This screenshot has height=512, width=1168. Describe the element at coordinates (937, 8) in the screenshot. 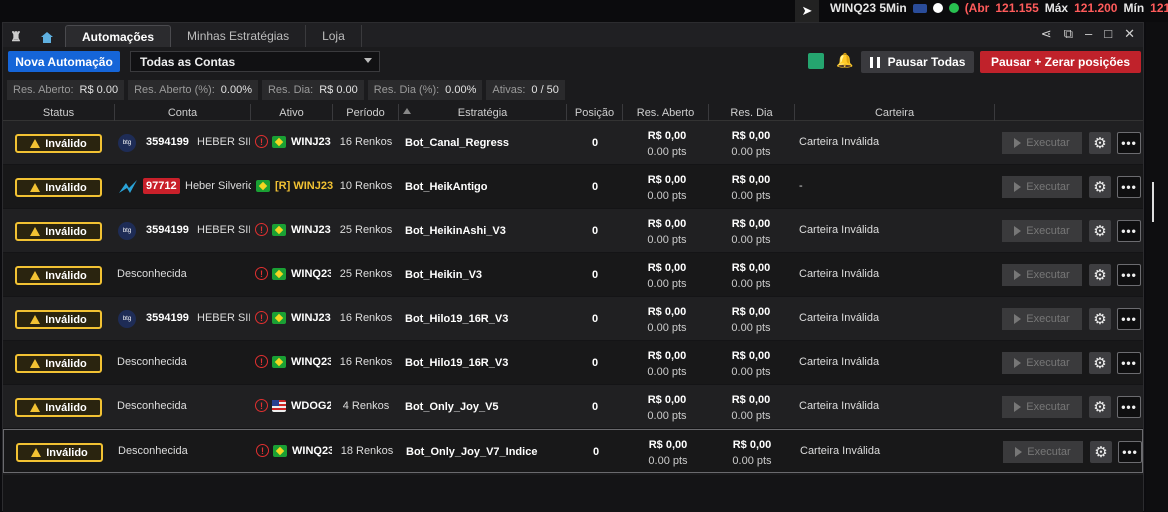

I see `minus-circle-icon` at that location.